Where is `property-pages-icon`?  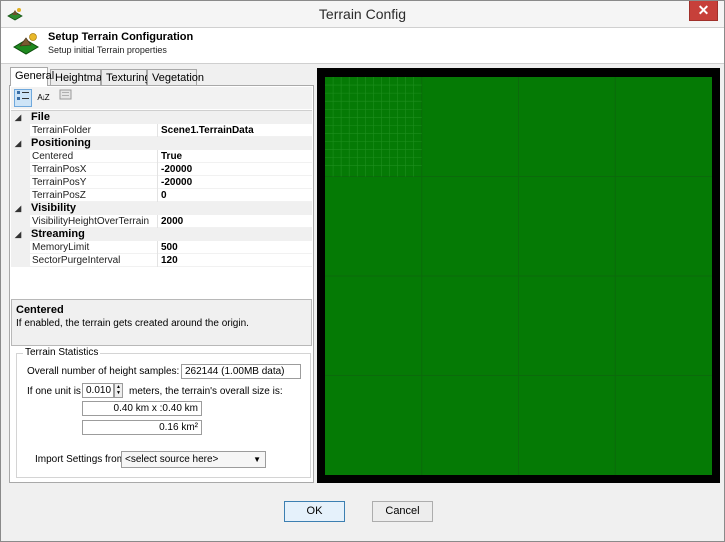
property-pages-icon is located at coordinates (65, 96).